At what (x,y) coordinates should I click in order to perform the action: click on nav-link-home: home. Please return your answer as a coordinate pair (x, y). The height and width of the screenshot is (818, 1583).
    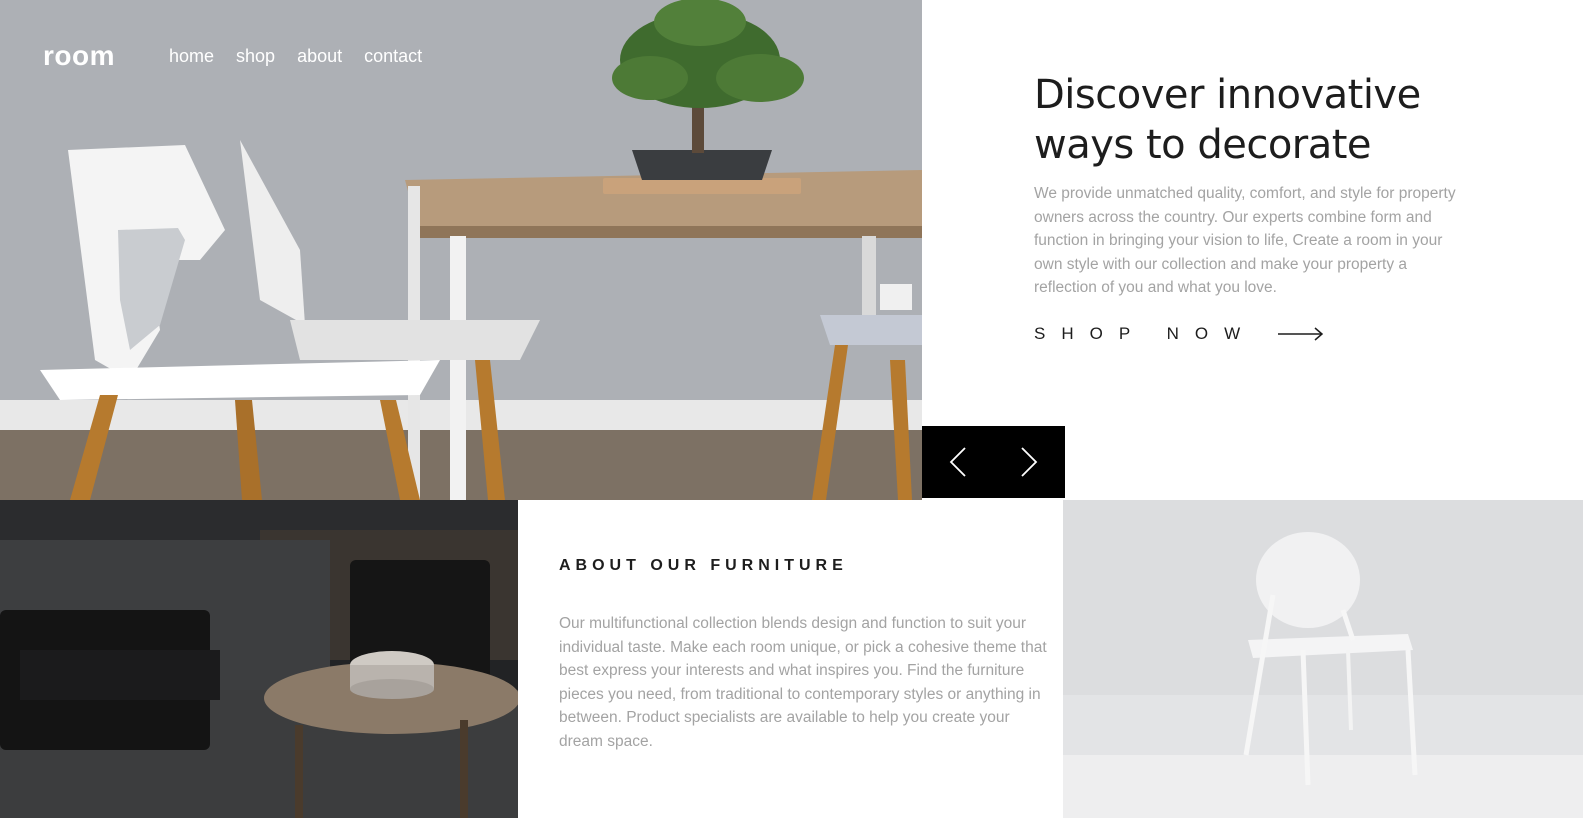
    Looking at the image, I should click on (191, 56).